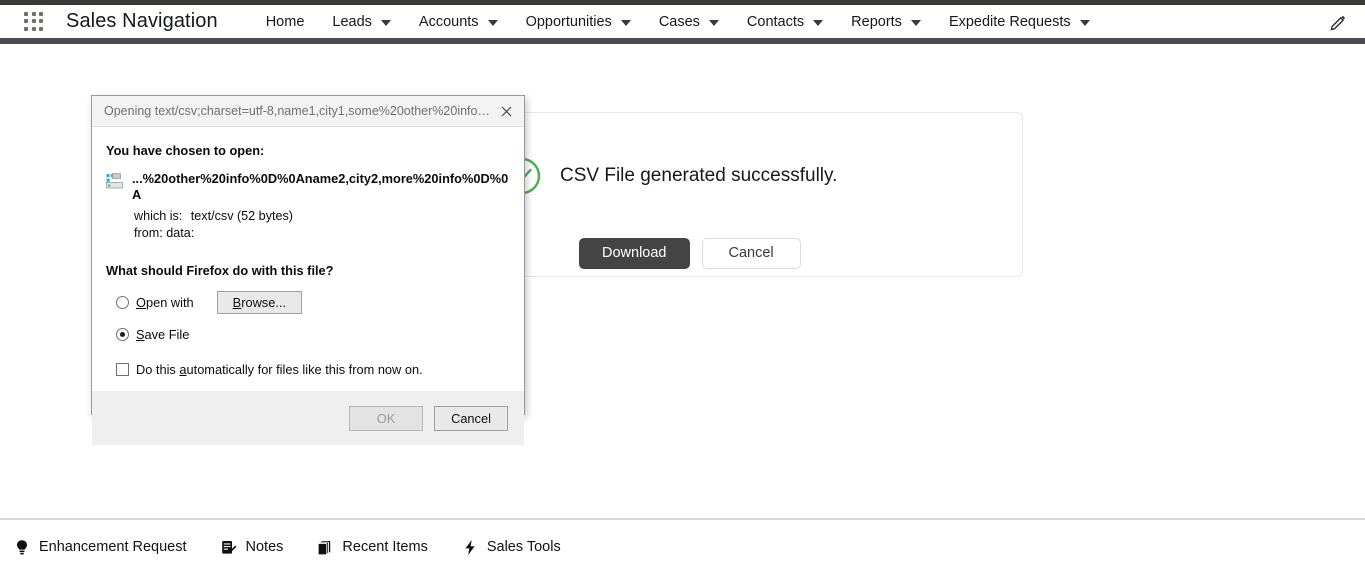 The image size is (1365, 574). Describe the element at coordinates (122, 334) in the screenshot. I see `save-file-radio` at that location.